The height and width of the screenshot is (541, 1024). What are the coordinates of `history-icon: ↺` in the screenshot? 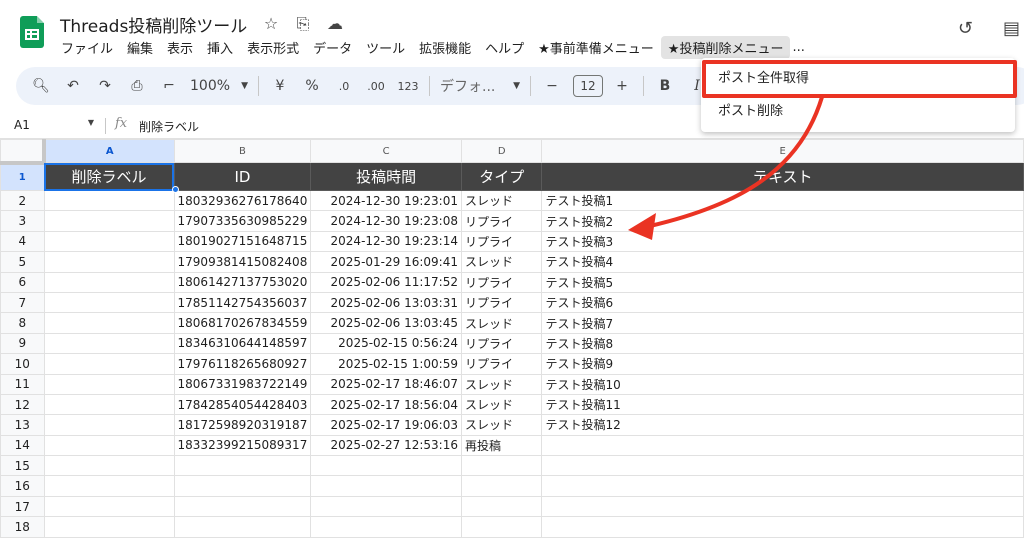 It's located at (965, 28).